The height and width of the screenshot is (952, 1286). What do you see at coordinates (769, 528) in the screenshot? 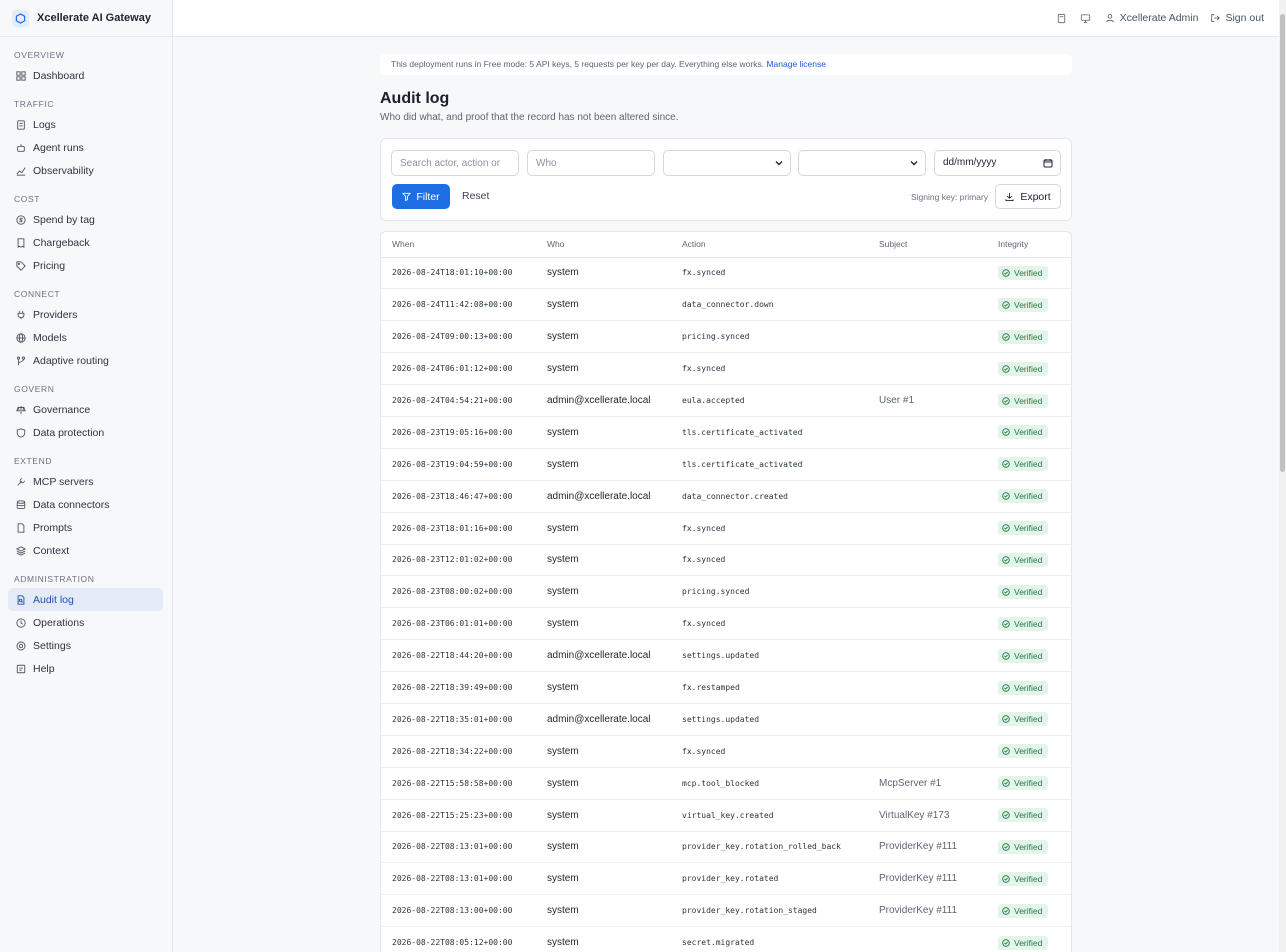
I see `cell-action: fx.synced` at bounding box center [769, 528].